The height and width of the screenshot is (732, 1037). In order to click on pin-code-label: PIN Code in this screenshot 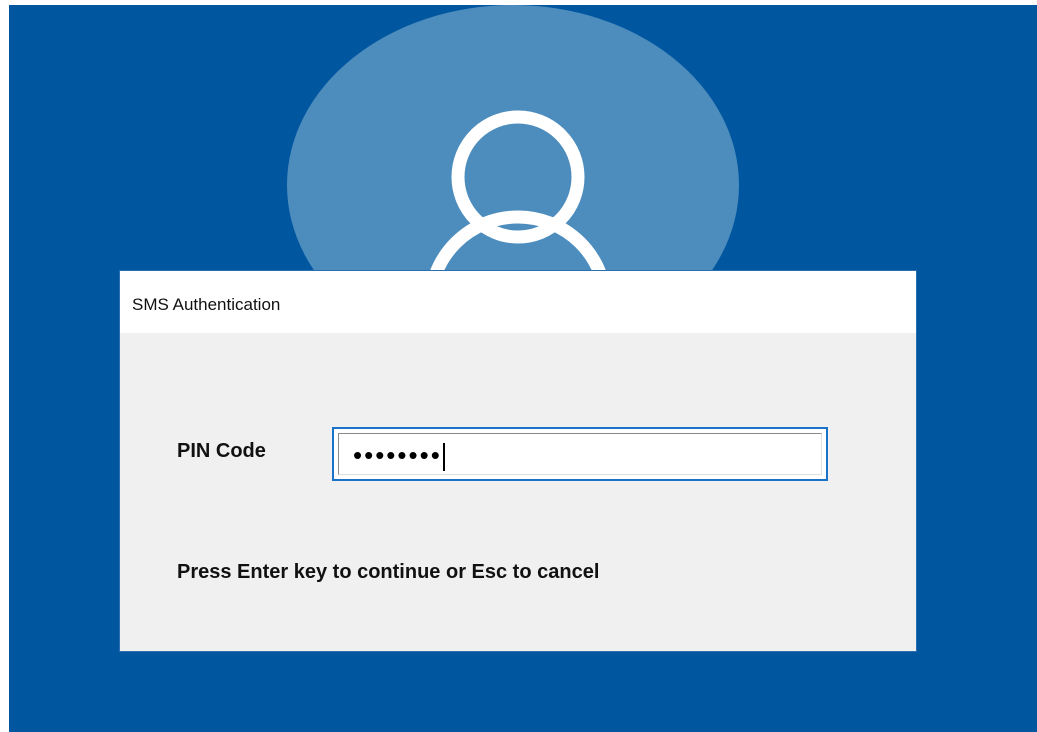, I will do `click(221, 451)`.